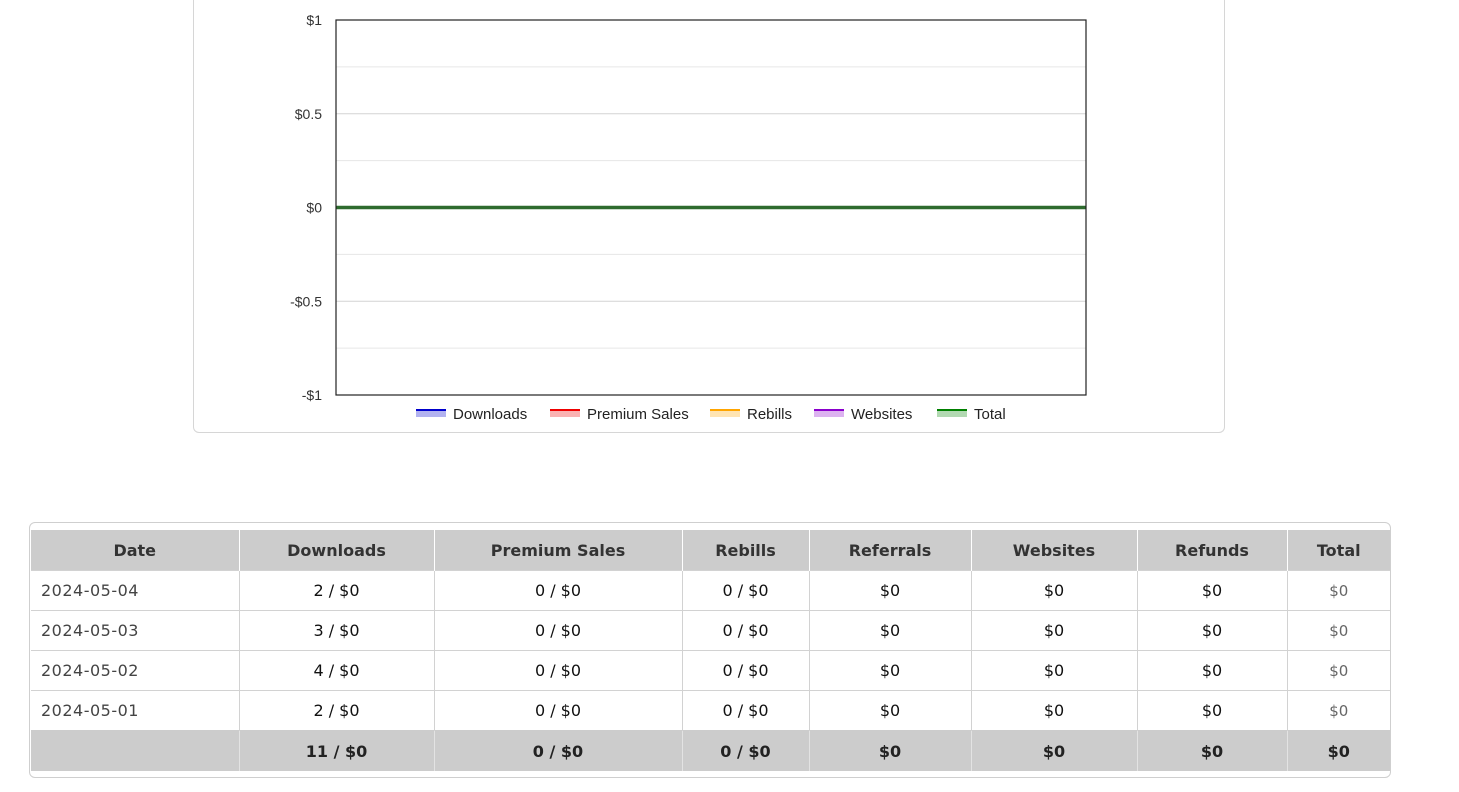  I want to click on footer-total: $0, so click(1338, 750).